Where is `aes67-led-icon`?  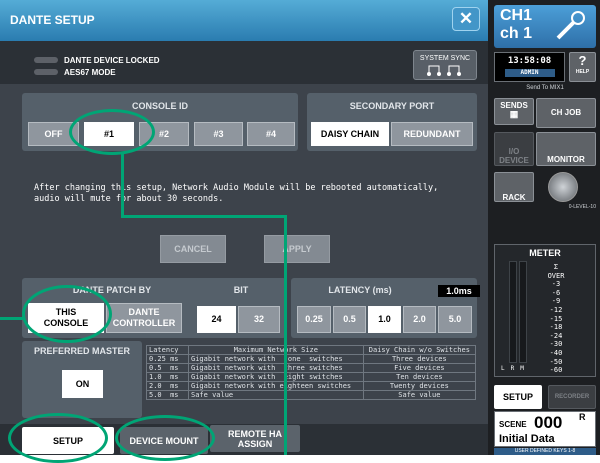 aes67-led-icon is located at coordinates (46, 72).